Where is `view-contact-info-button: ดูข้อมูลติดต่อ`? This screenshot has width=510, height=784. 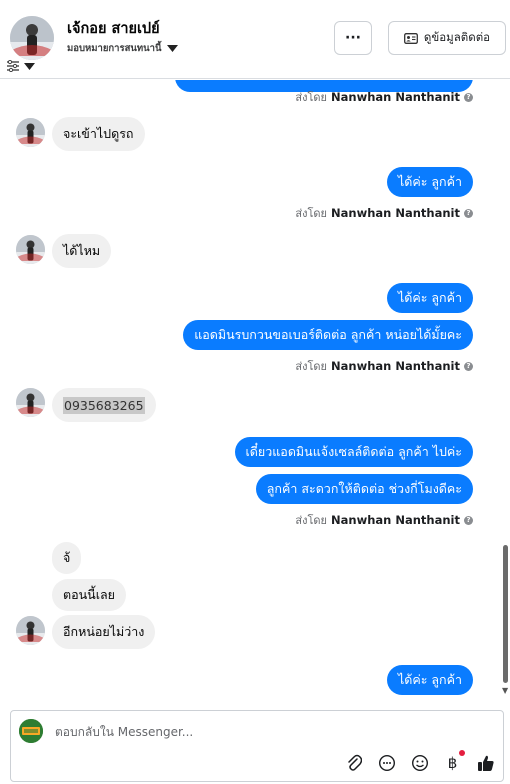
view-contact-info-button: ดูข้อมูลติดต่อ is located at coordinates (447, 38).